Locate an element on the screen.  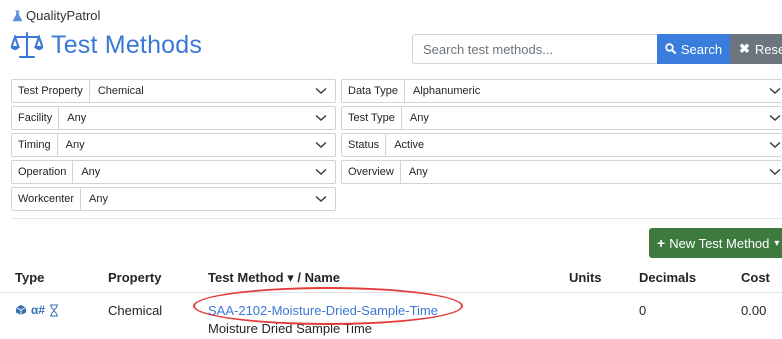
page-title: Test Methods is located at coordinates (106, 45).